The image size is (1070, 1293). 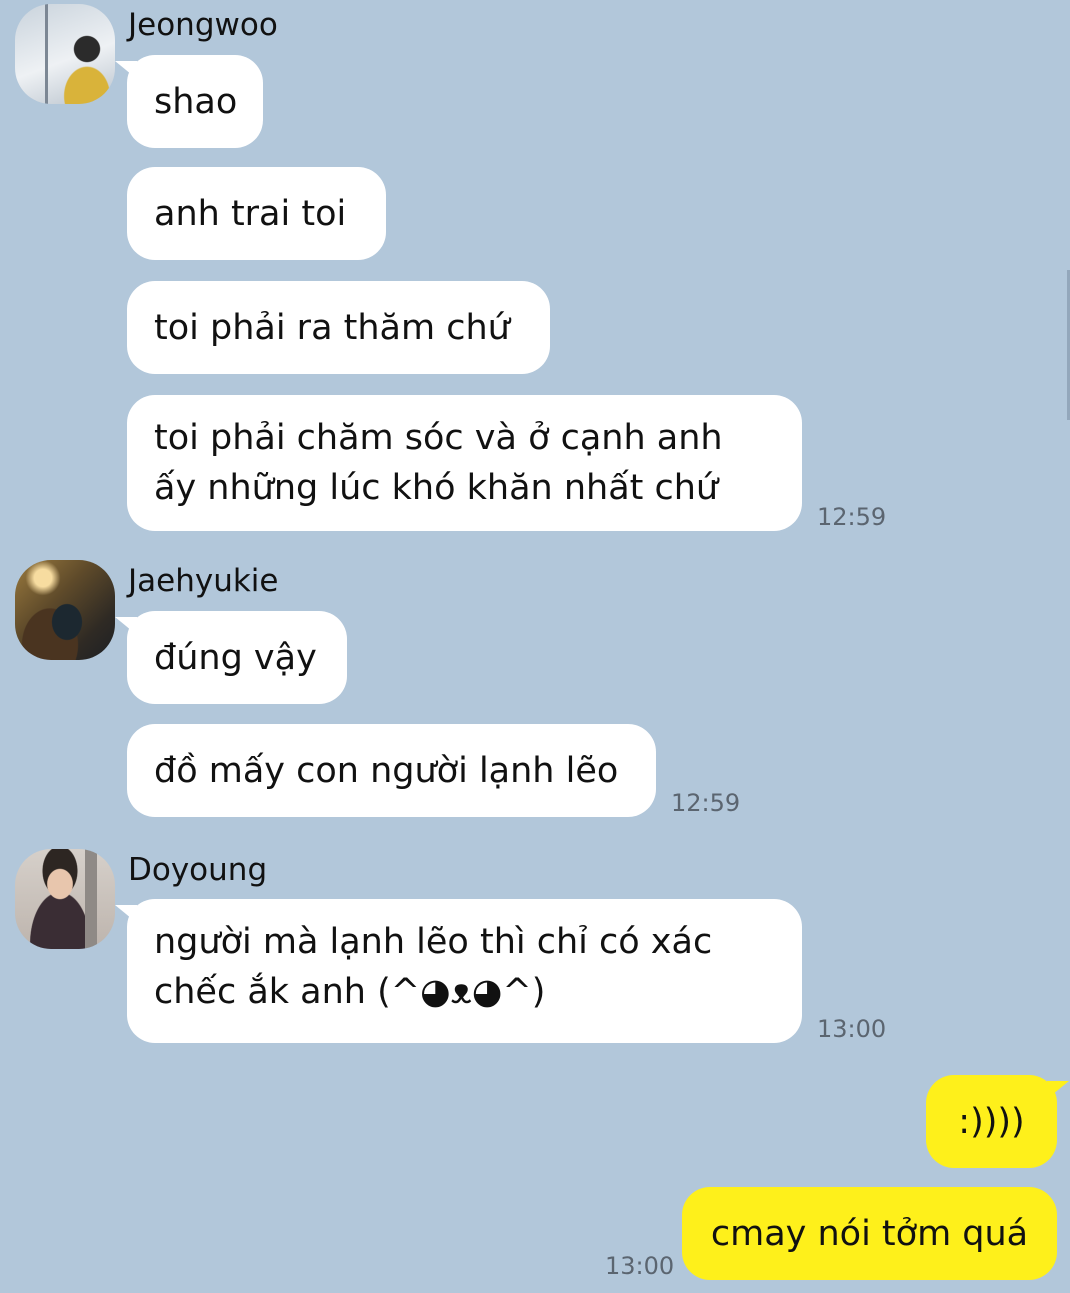 I want to click on avatar-jeongwoo, so click(x=65, y=54).